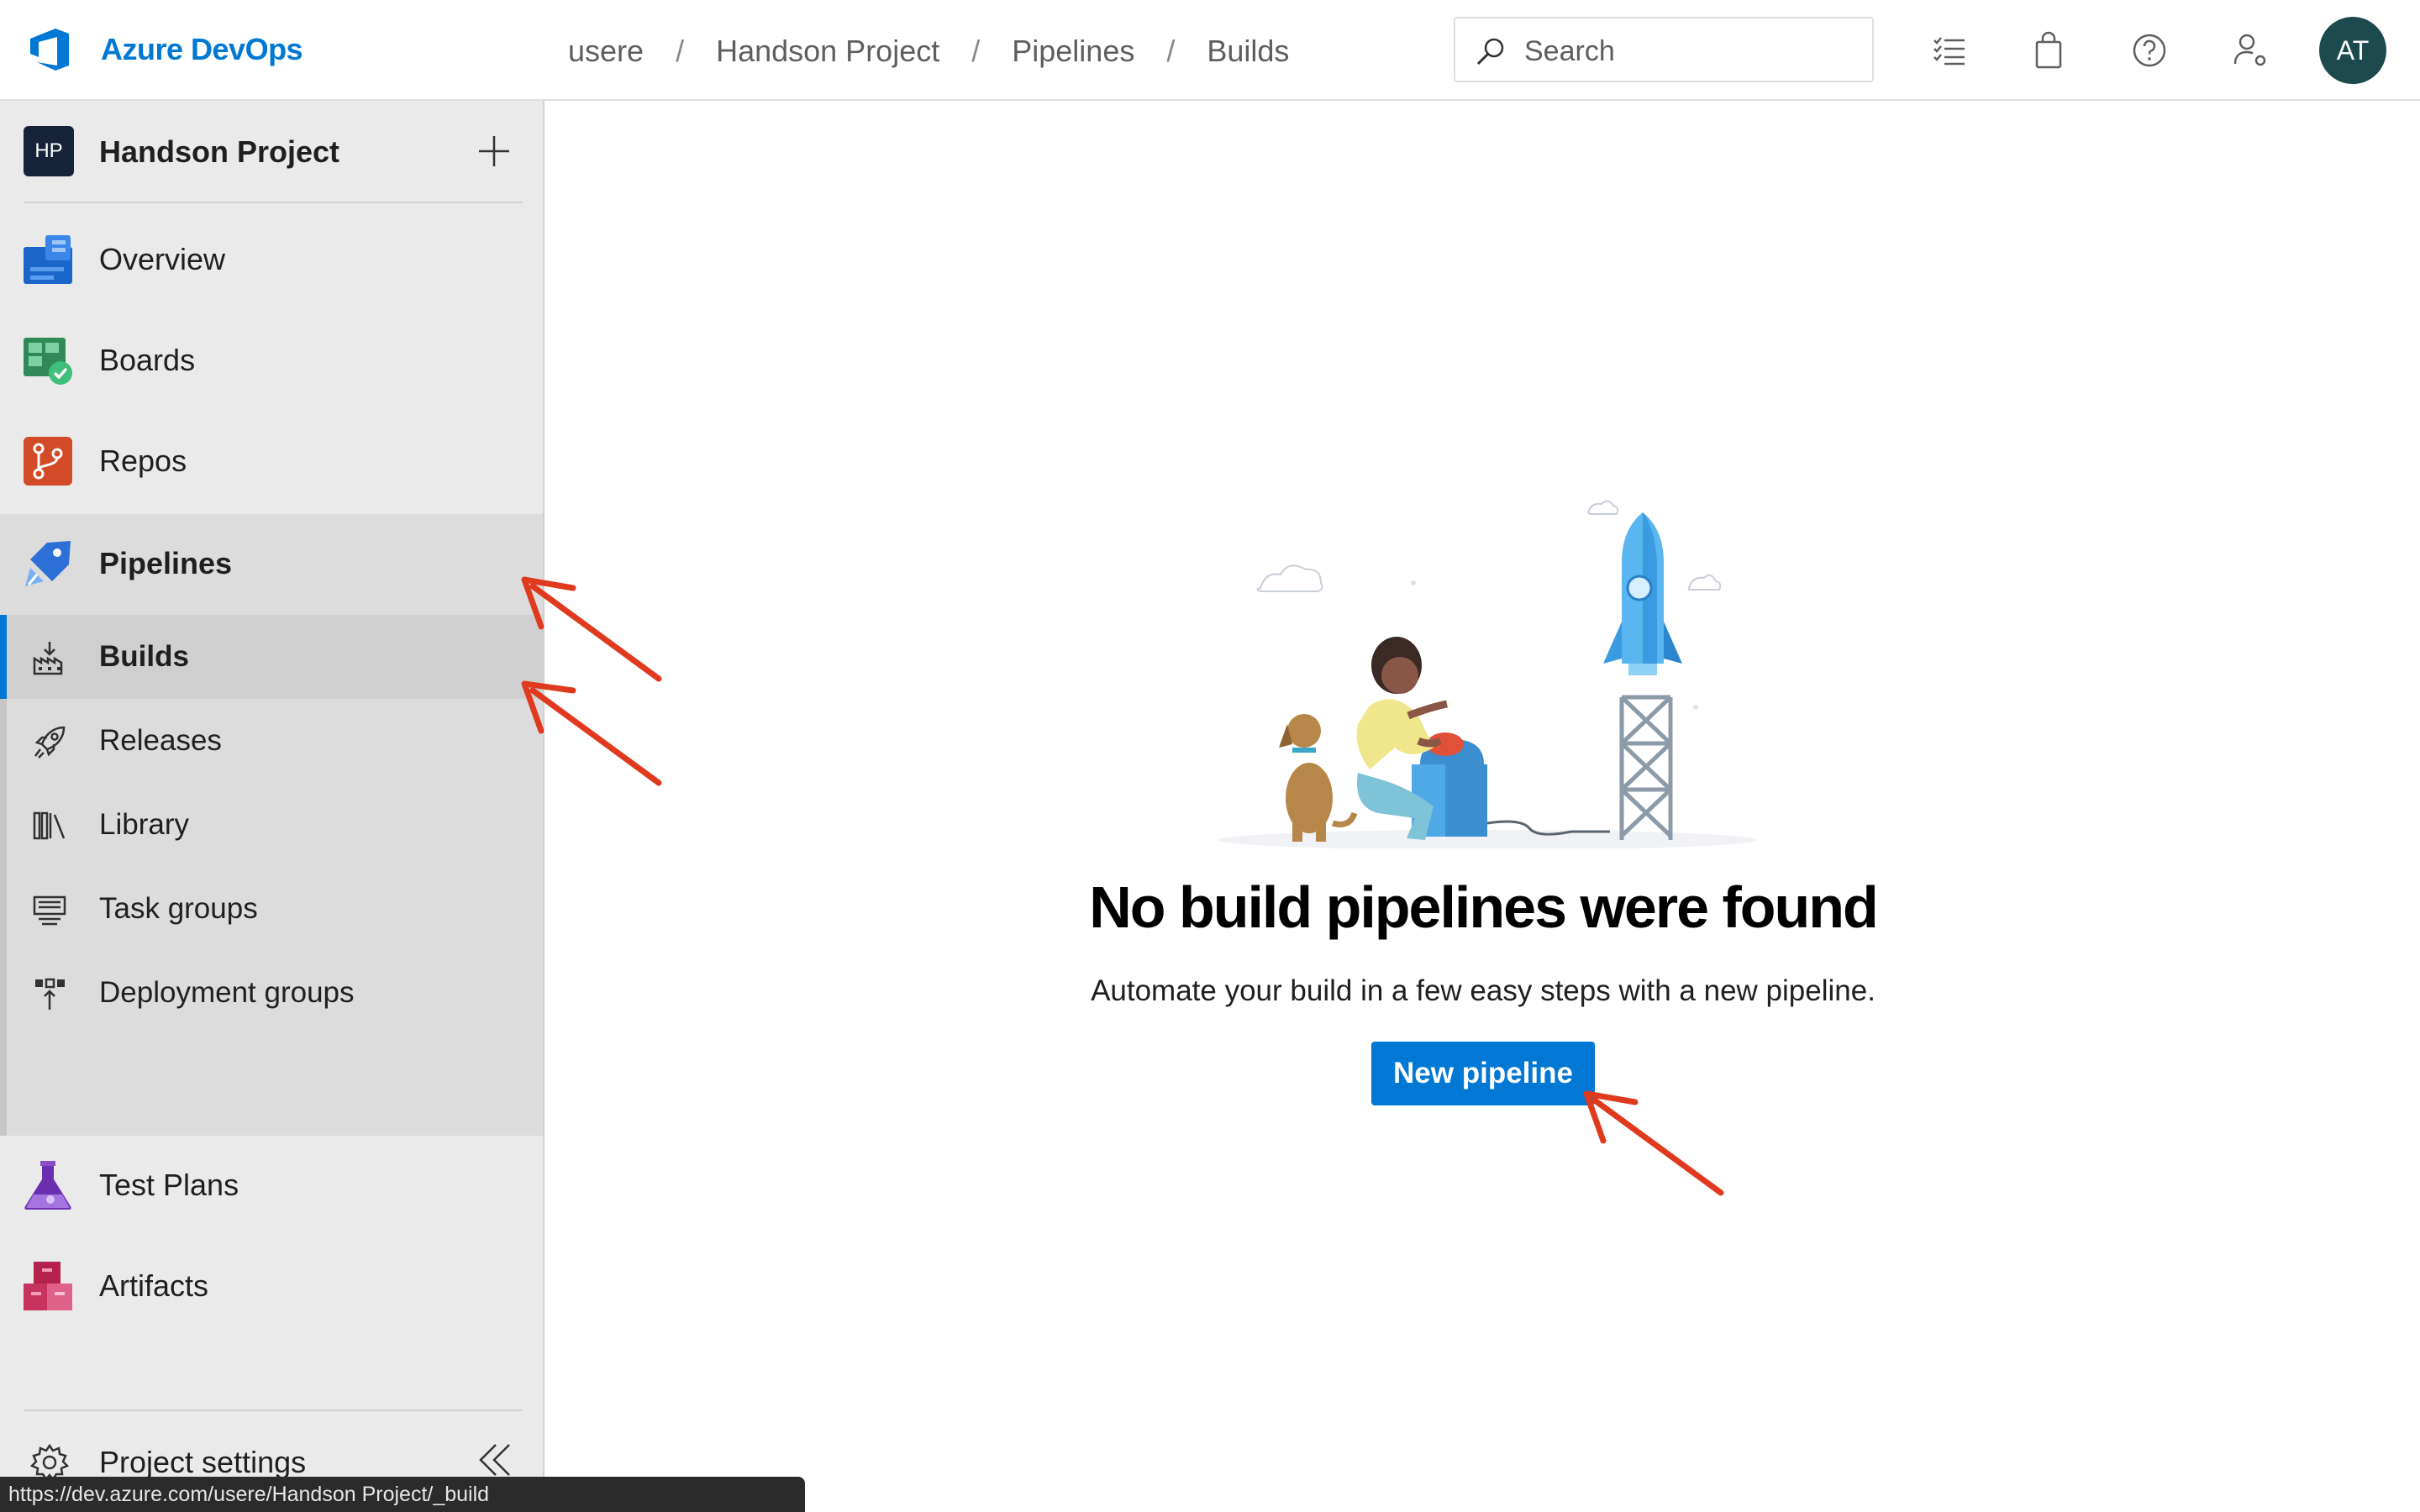  What do you see at coordinates (1487, 674) in the screenshot?
I see `empty-state-illustration` at bounding box center [1487, 674].